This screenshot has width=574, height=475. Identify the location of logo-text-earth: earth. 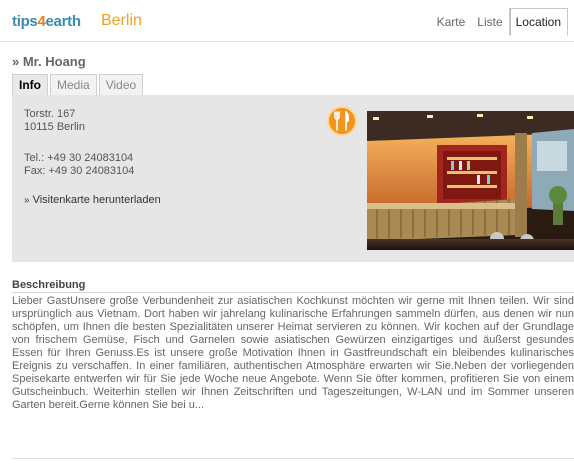
(63, 21).